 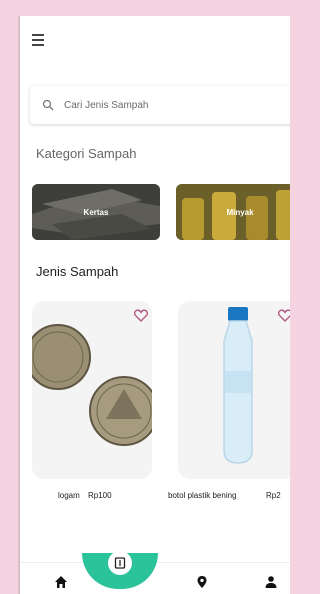 What do you see at coordinates (240, 212) in the screenshot?
I see `category-label: Minyak` at bounding box center [240, 212].